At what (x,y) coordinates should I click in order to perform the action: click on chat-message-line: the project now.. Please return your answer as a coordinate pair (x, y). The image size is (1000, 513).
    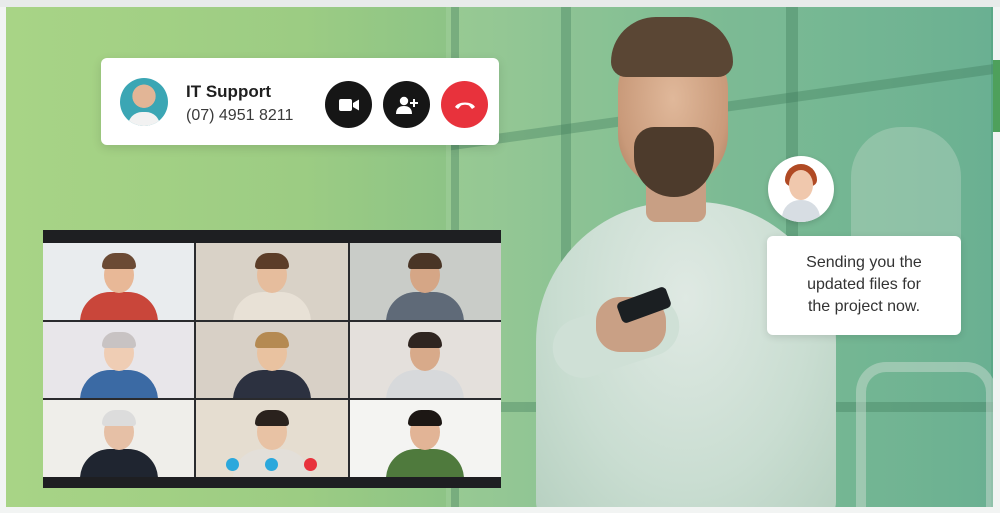
    Looking at the image, I should click on (864, 306).